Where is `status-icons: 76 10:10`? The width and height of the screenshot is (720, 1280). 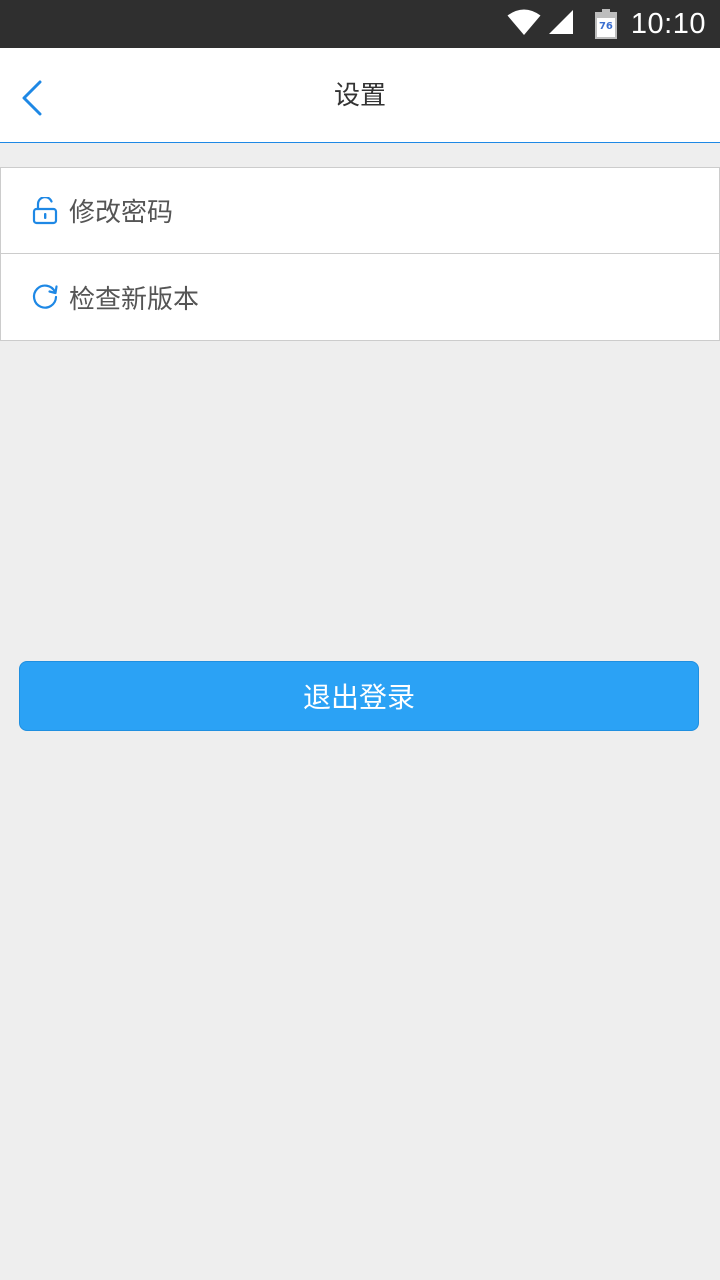 status-icons: 76 10:10 is located at coordinates (606, 24).